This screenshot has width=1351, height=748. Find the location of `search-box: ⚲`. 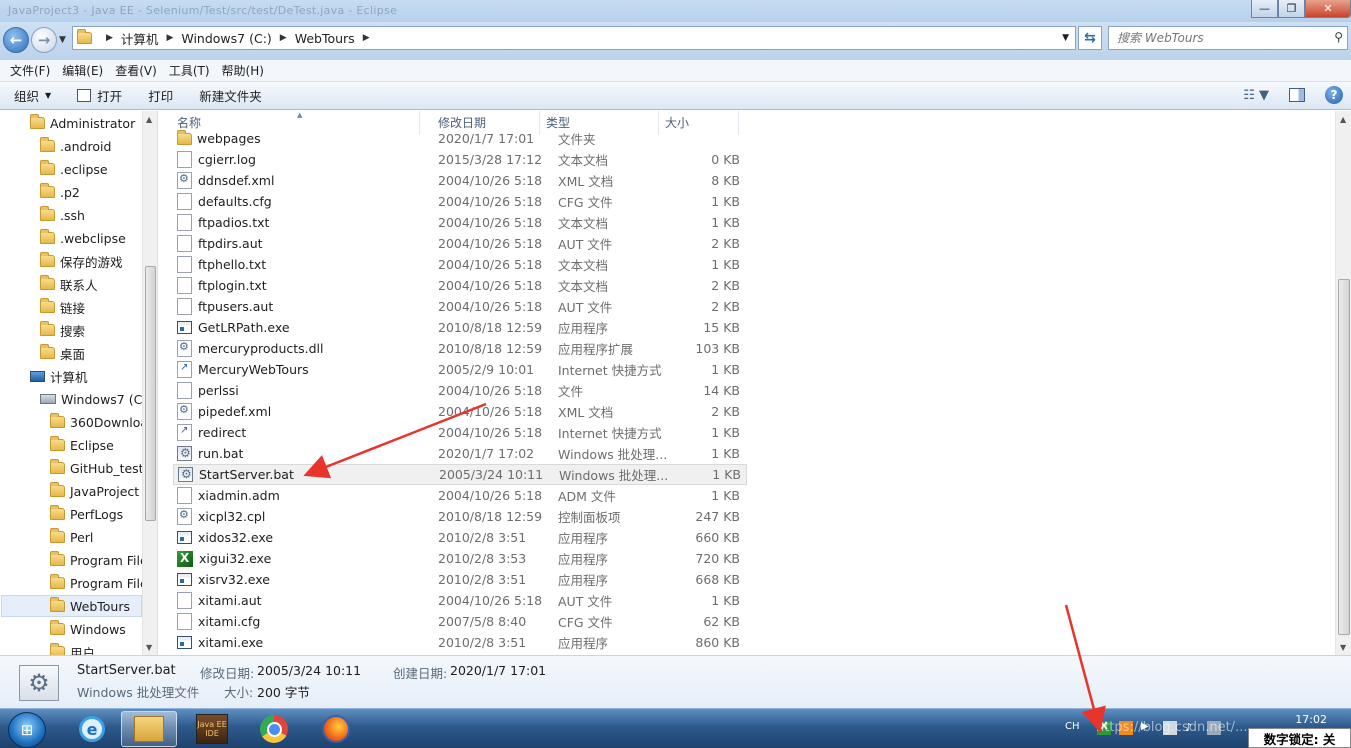

search-box: ⚲ is located at coordinates (1228, 38).